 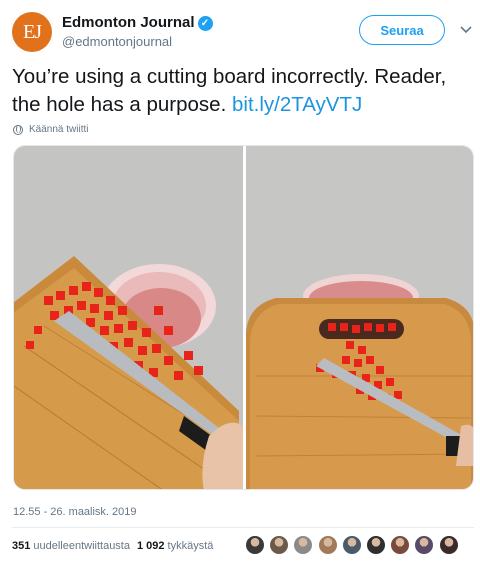 I want to click on tweet-timestamp: 12.55 - 26. maalisk. 2019, so click(x=75, y=512).